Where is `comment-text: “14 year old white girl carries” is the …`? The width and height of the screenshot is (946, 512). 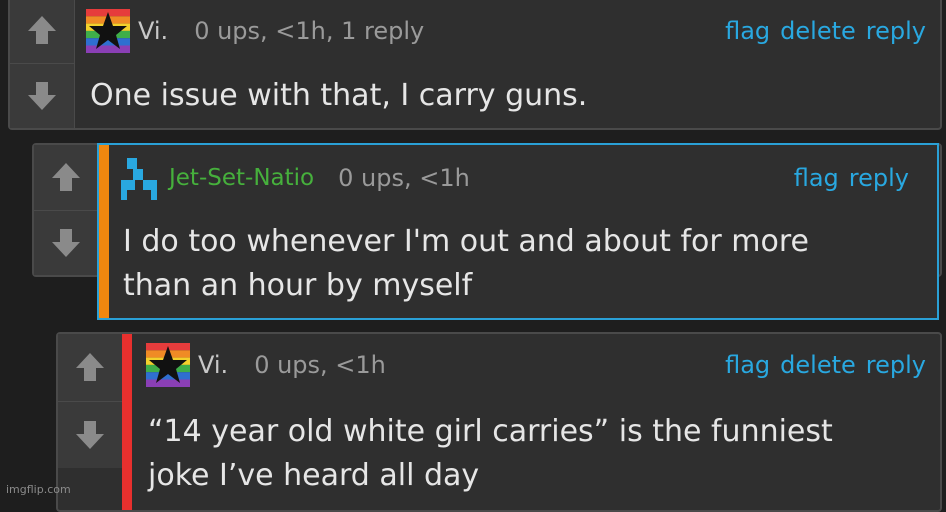
comment-text: “14 year old white girl carries” is the … is located at coordinates (536, 454).